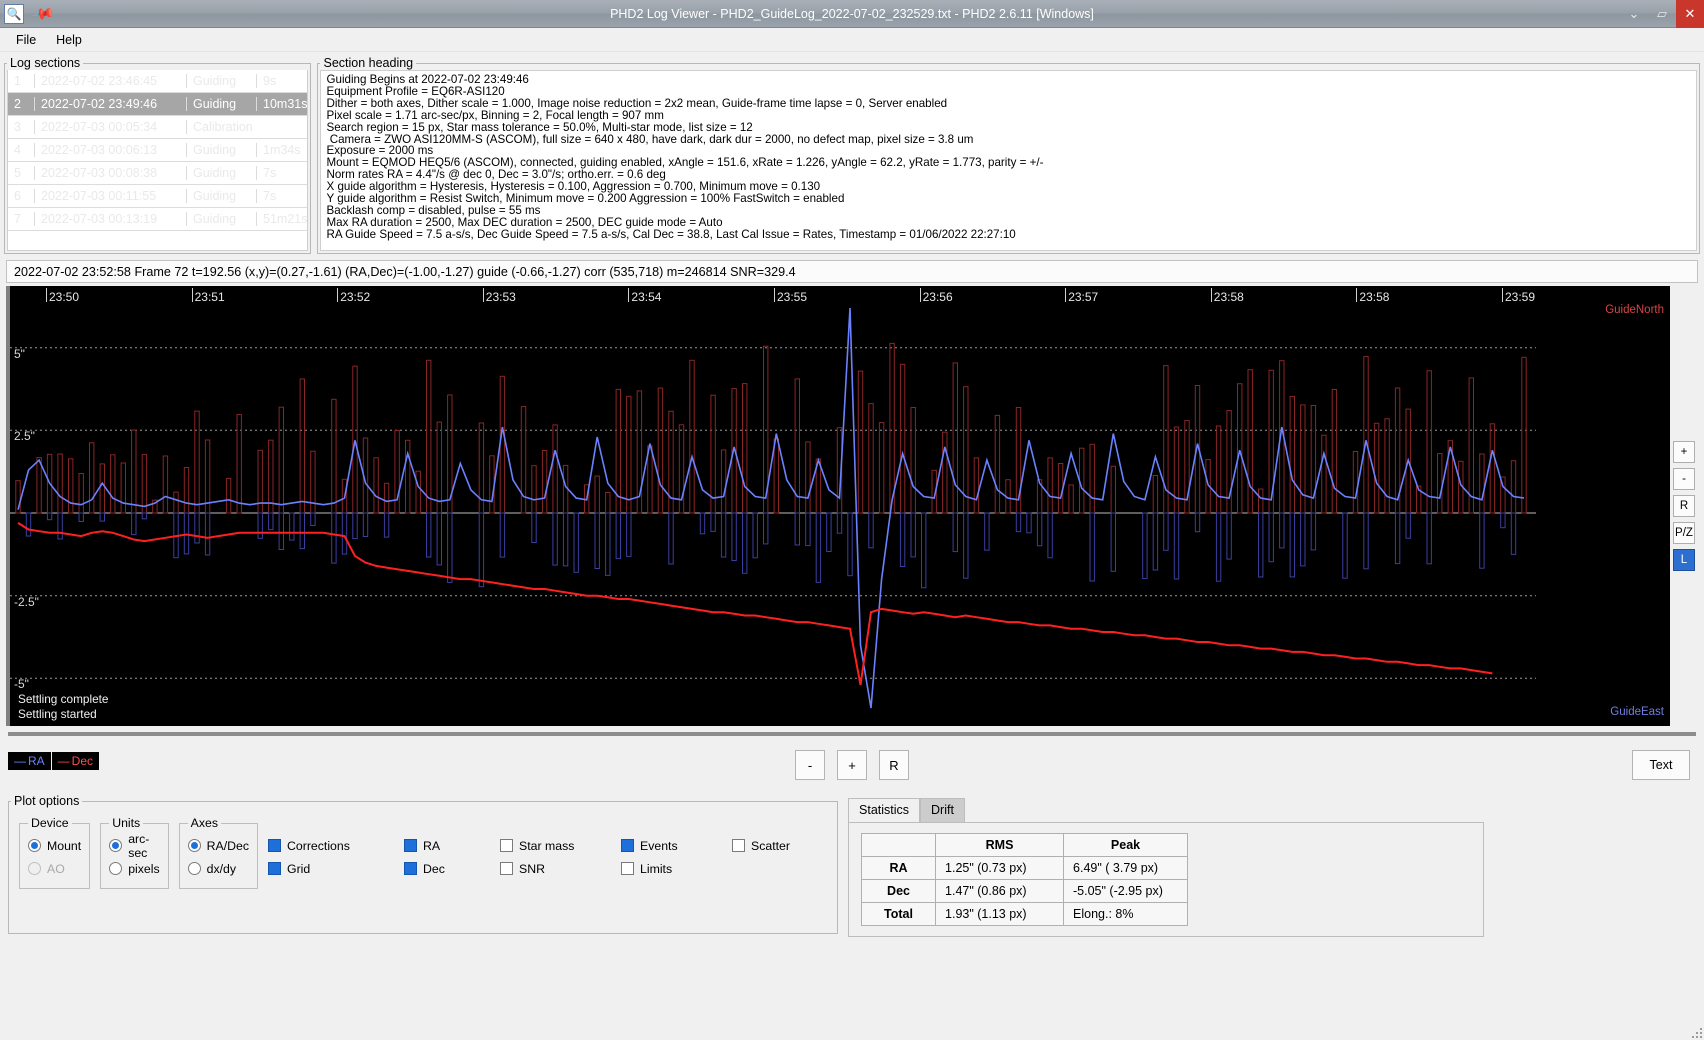  I want to click on checkbox-grid: Grid, so click(323, 868).